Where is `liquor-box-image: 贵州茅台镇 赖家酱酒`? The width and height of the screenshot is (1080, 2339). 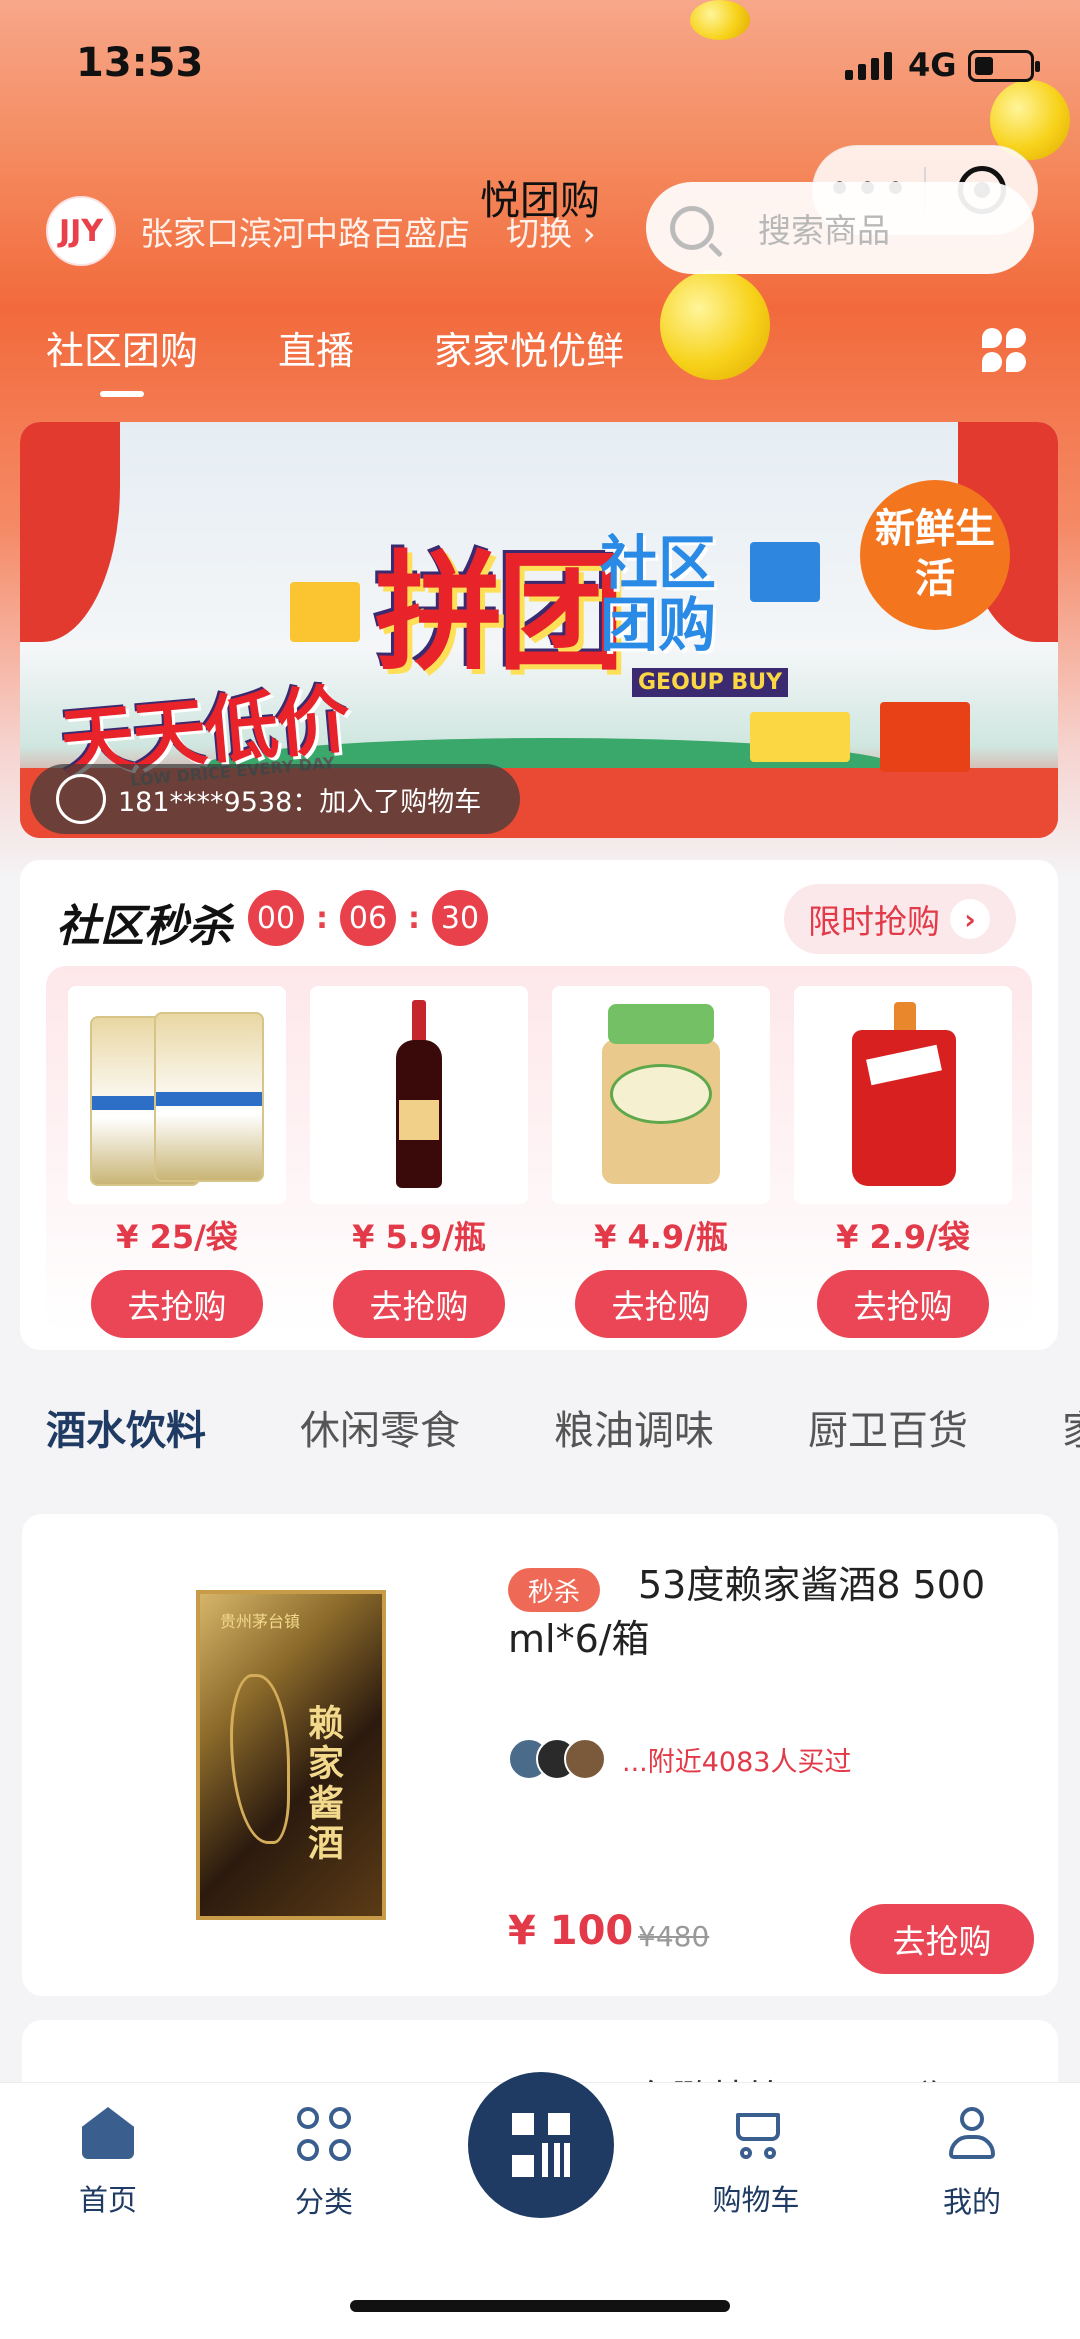
liquor-box-image: 贵州茅台镇 赖家酱酒 is located at coordinates (291, 1755).